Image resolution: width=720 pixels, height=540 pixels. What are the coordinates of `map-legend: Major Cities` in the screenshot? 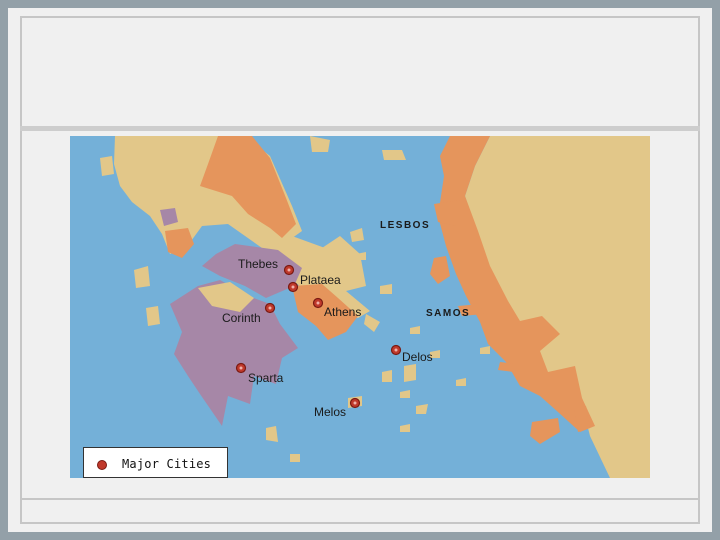 It's located at (155, 462).